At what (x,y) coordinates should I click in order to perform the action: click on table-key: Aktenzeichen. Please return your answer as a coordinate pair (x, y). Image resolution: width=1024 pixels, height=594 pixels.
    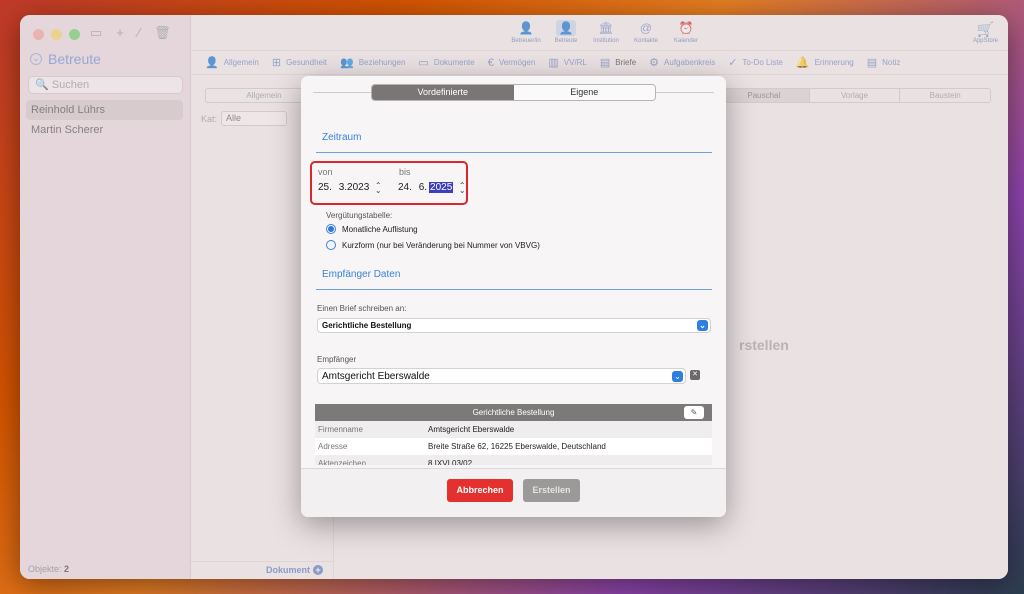
    Looking at the image, I should click on (342, 462).